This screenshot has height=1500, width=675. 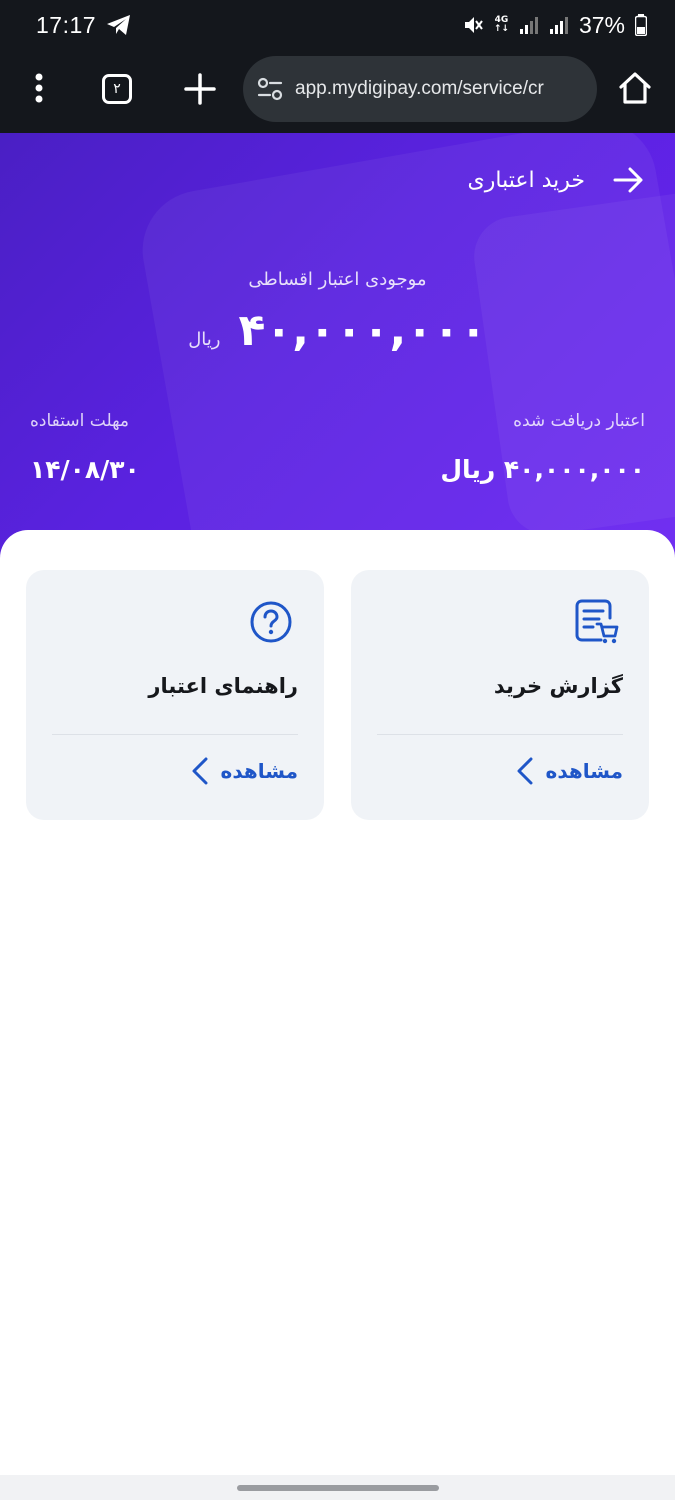 I want to click on card-title: گزارش خرید, so click(x=558, y=686).